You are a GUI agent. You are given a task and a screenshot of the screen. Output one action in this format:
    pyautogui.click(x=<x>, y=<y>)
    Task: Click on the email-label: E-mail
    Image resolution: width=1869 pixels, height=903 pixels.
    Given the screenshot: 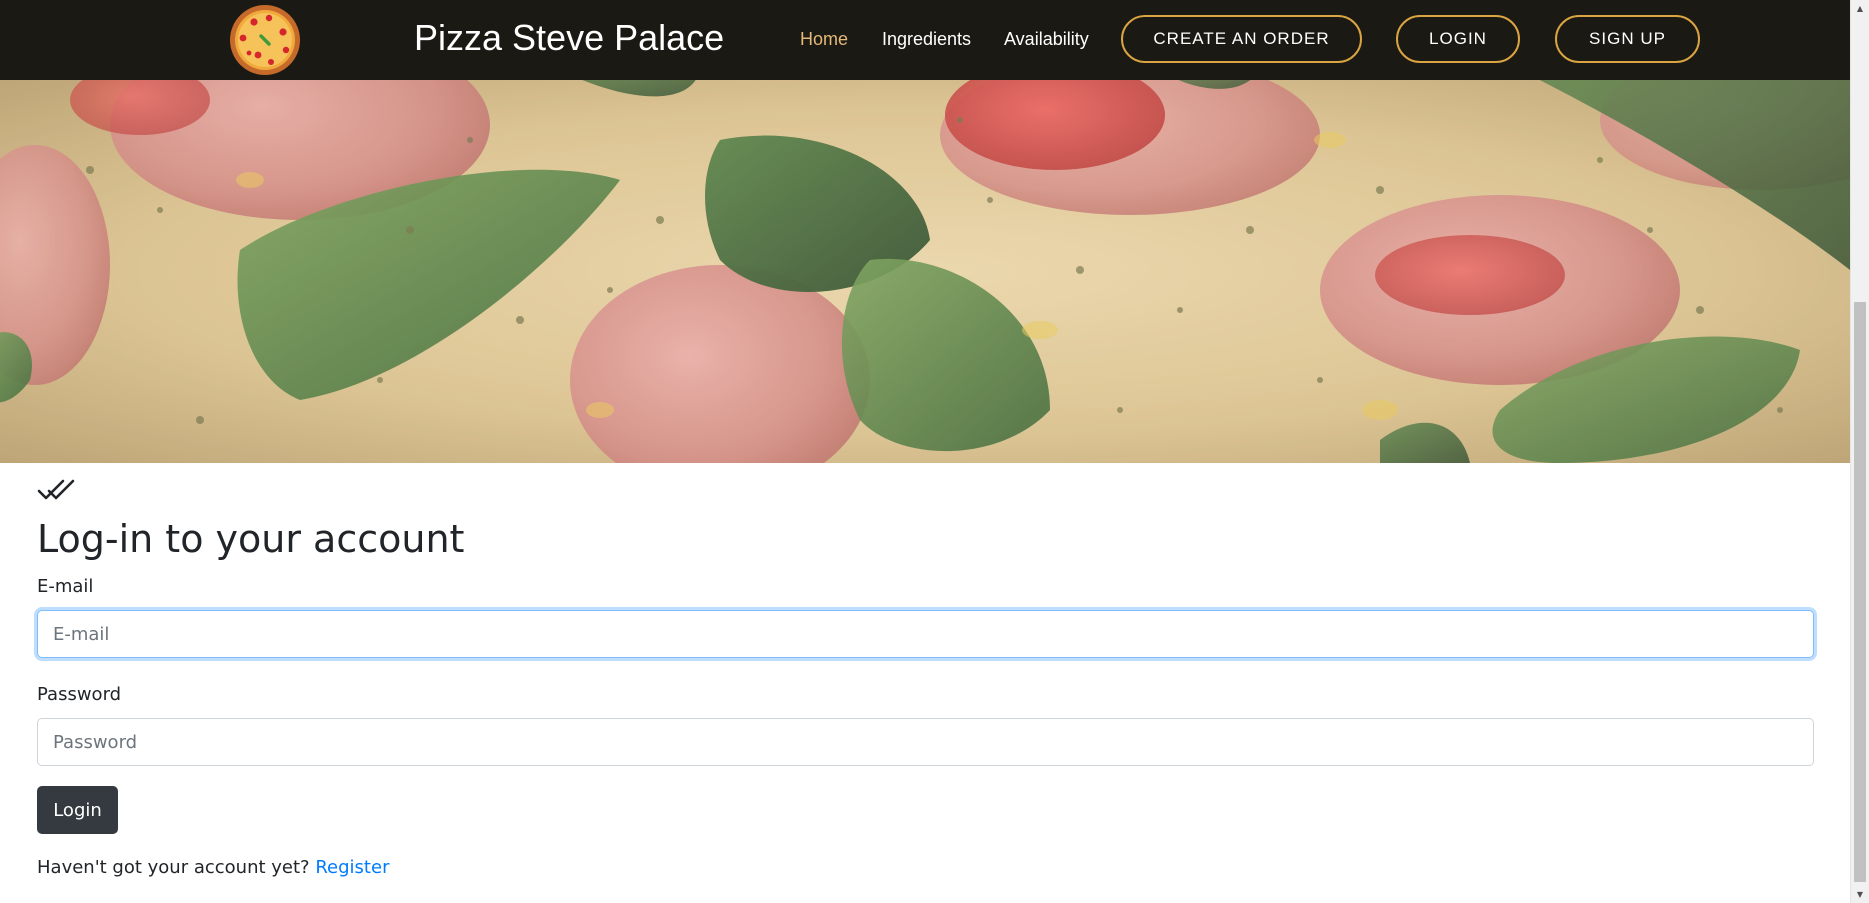 What is the action you would take?
    pyautogui.click(x=65, y=586)
    